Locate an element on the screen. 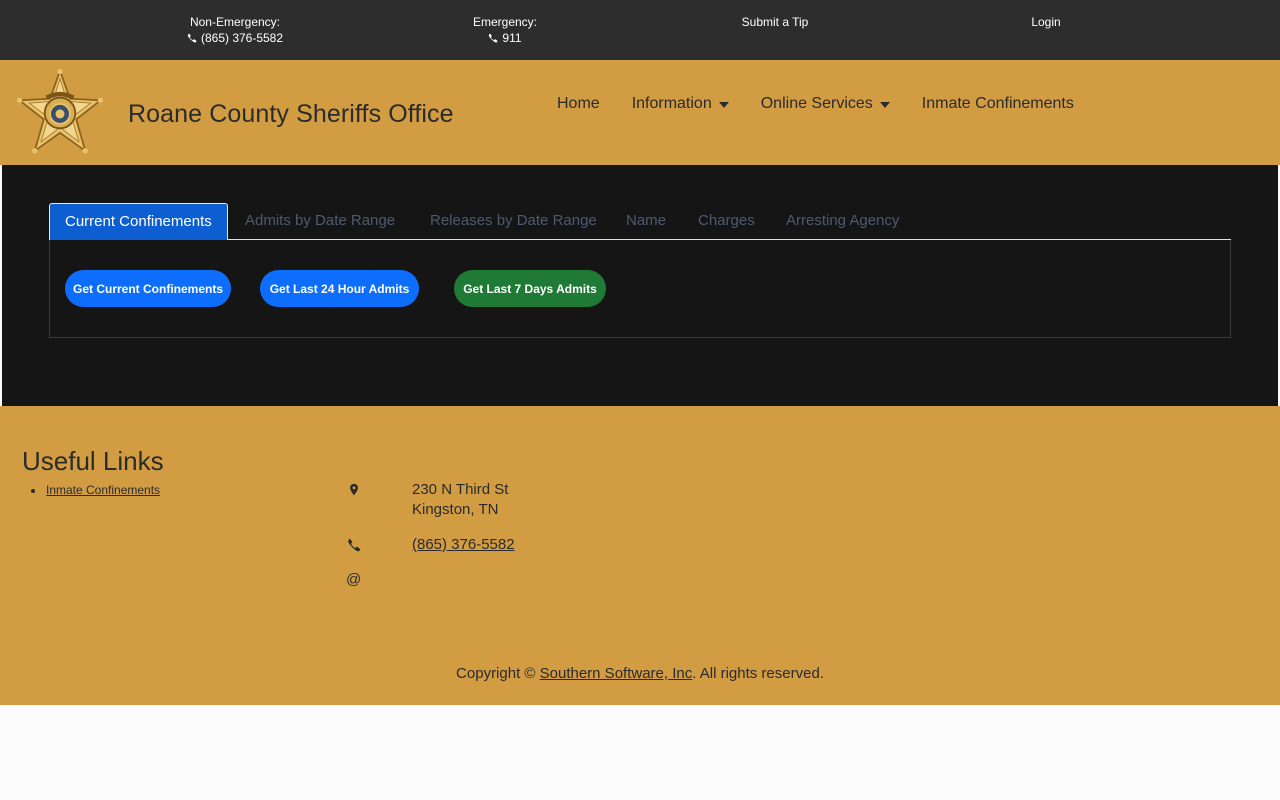  map-marker-icon is located at coordinates (354, 489).